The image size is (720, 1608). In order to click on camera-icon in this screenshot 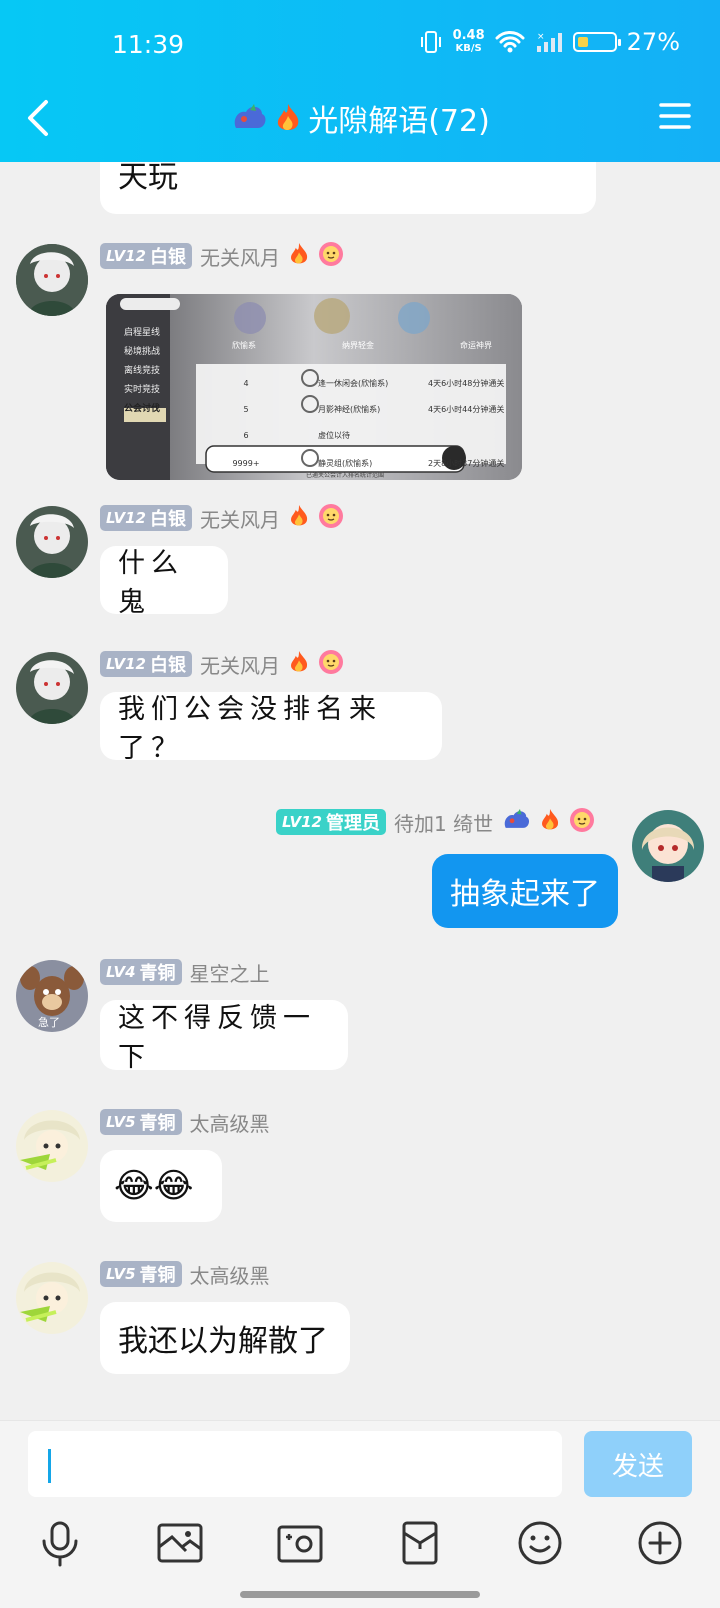, I will do `click(300, 1543)`.